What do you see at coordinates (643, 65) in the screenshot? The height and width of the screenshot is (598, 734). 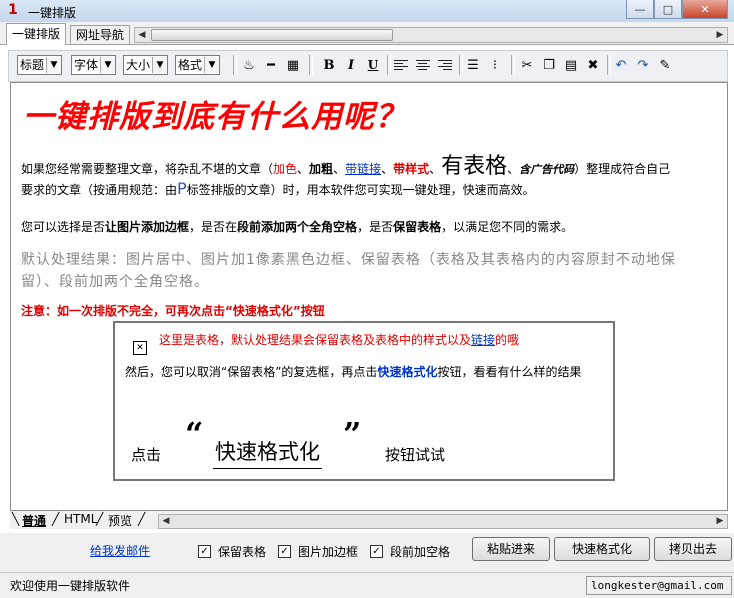 I see `redo-icon: ↷` at bounding box center [643, 65].